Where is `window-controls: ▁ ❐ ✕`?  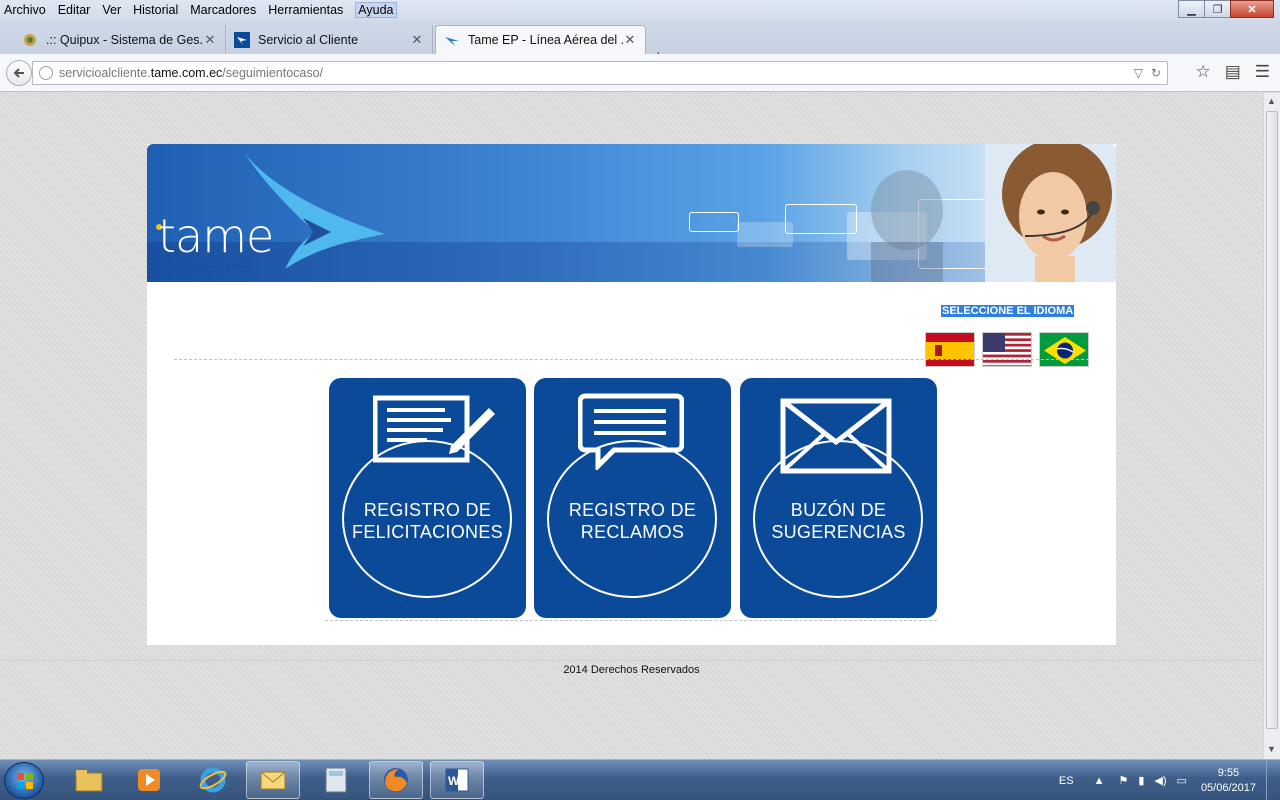 window-controls: ▁ ❐ ✕ is located at coordinates (1226, 9).